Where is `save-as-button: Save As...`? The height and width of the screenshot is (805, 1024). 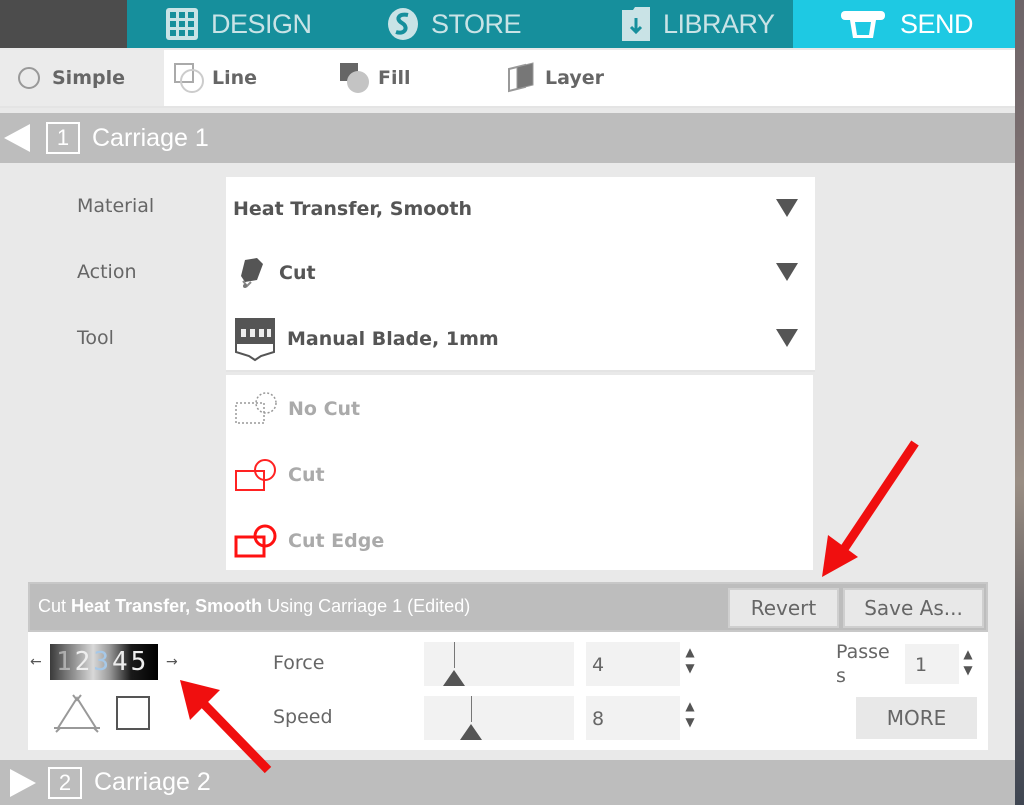 save-as-button: Save As... is located at coordinates (913, 608).